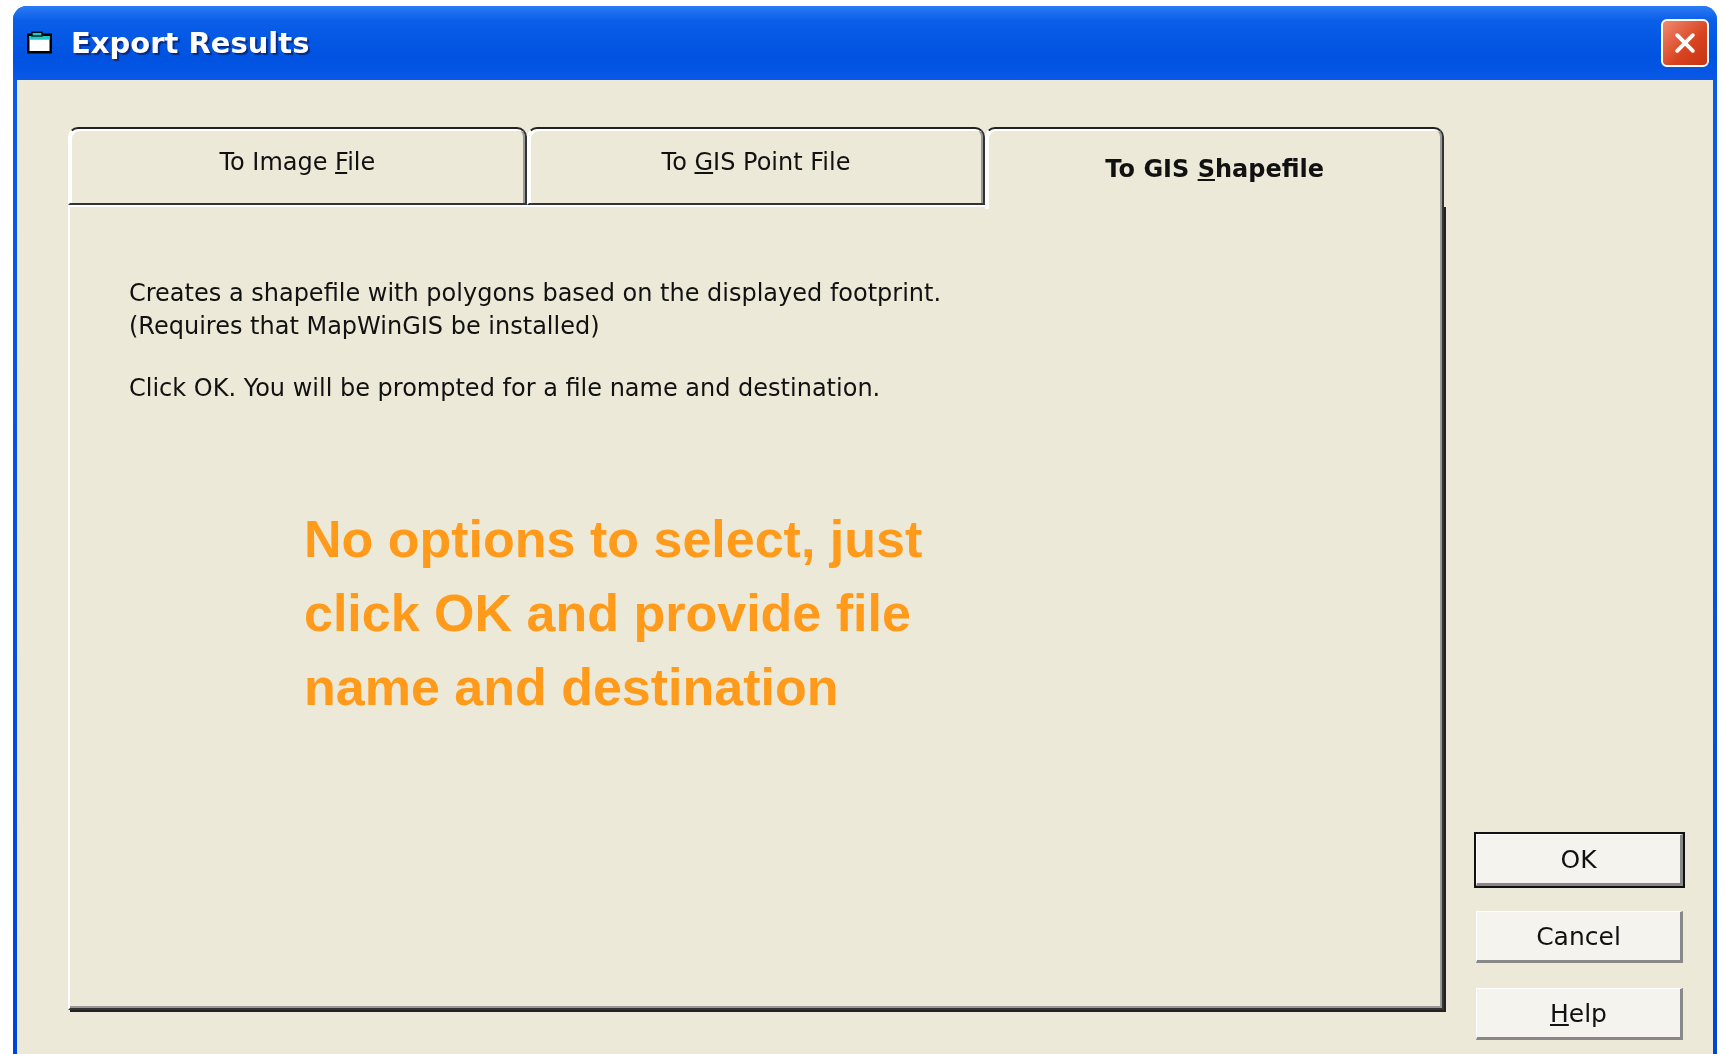  What do you see at coordinates (614, 613) in the screenshot?
I see `annotation-text: No options to select, just click OK and provide file name and destination` at bounding box center [614, 613].